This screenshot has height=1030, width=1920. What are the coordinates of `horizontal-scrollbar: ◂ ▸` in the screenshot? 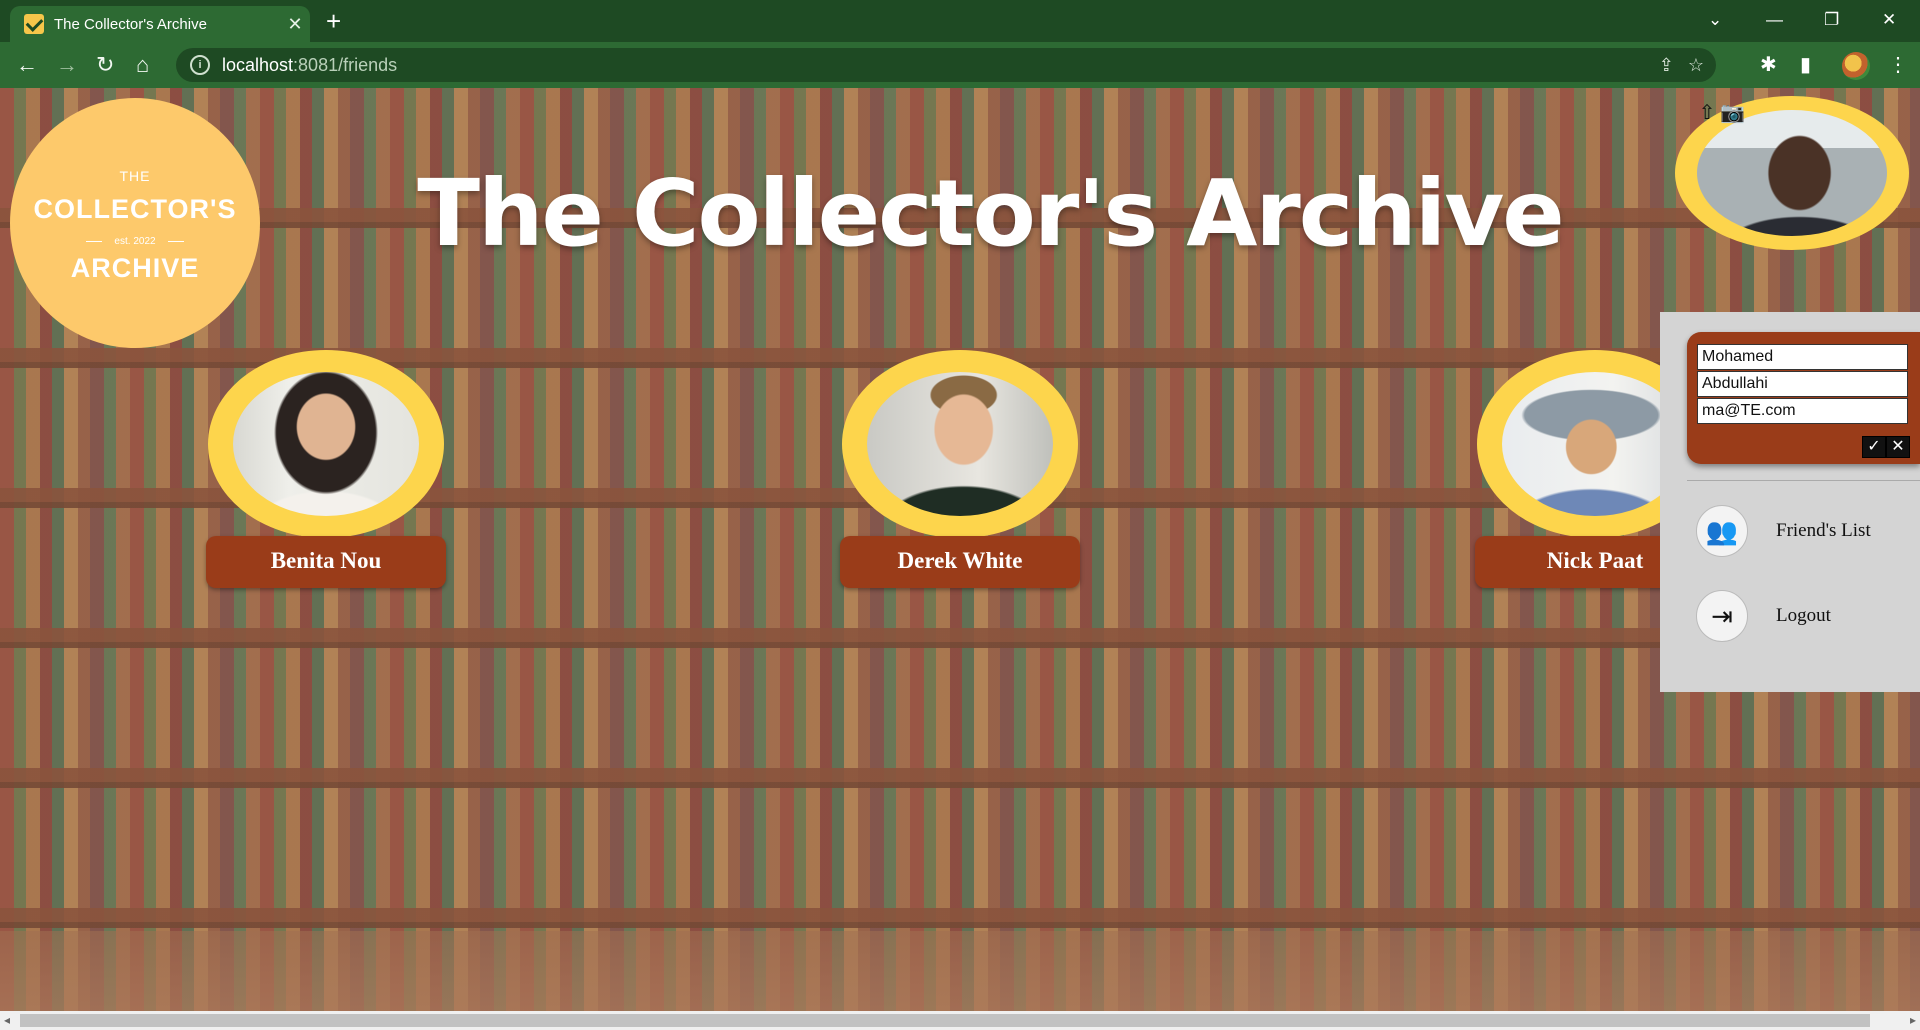 It's located at (960, 1020).